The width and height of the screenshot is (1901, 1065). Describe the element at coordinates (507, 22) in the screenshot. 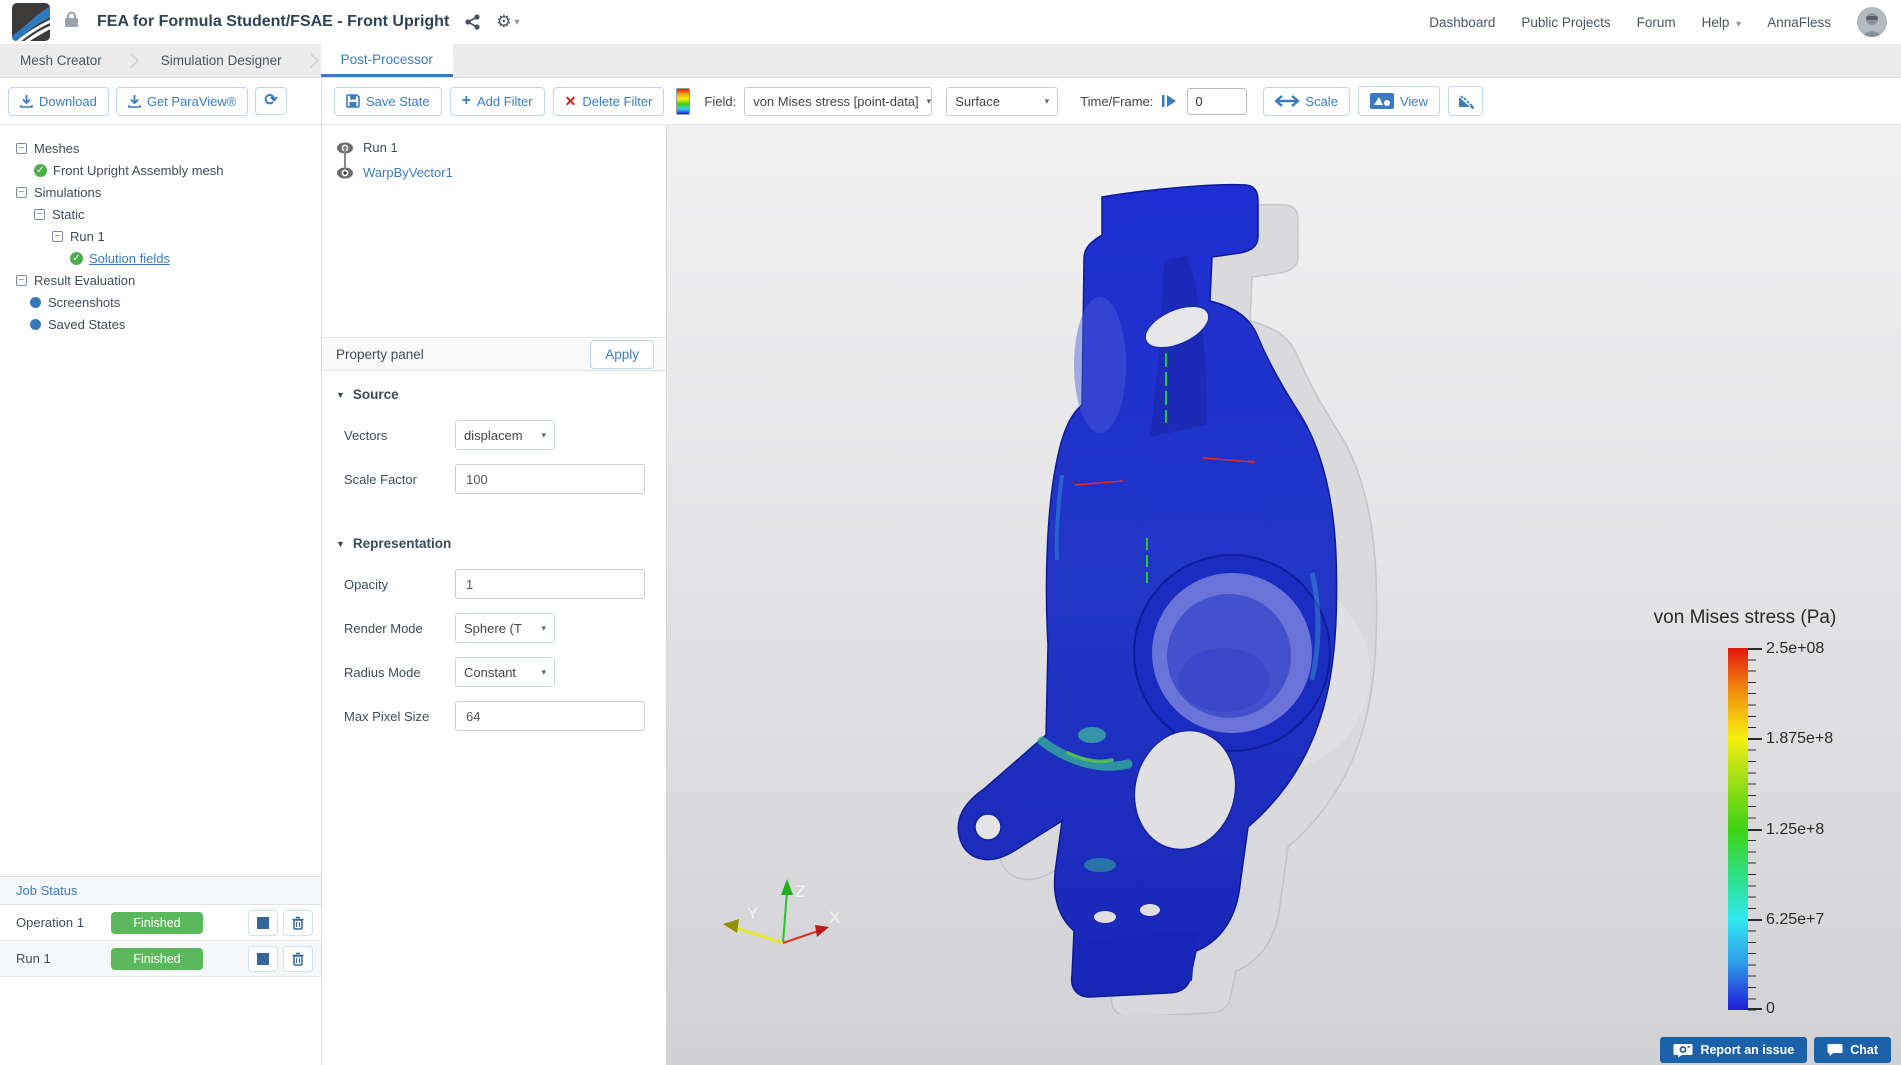

I see `settings-gear-icon: ⚙ ▾` at that location.